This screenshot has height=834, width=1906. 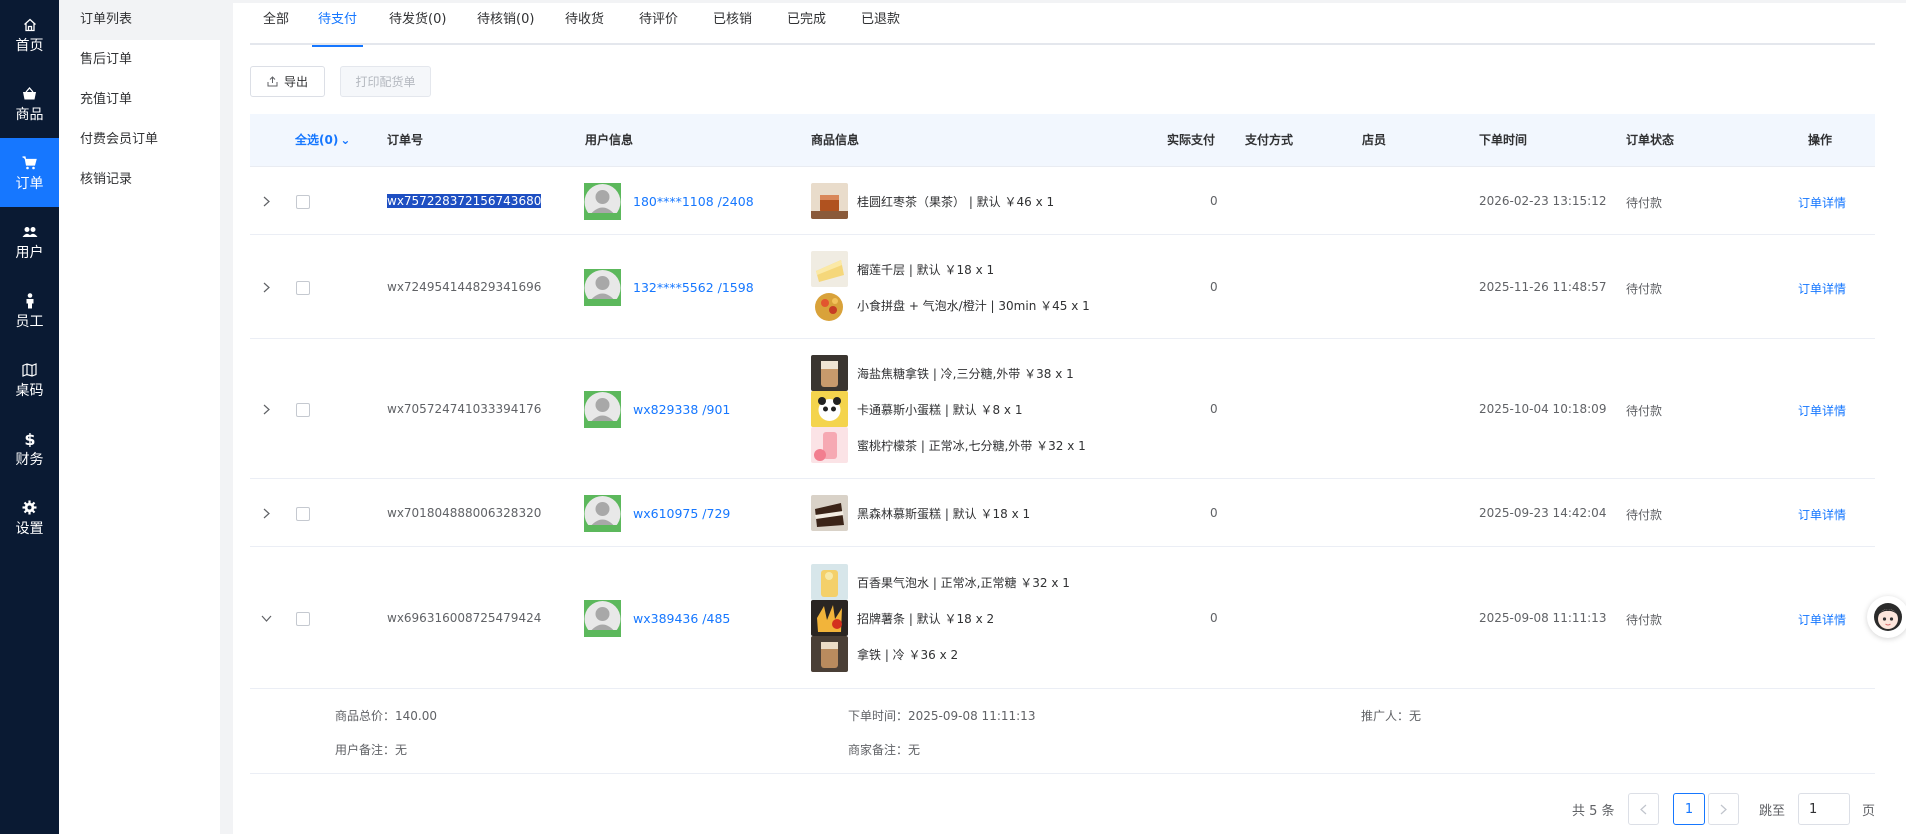 I want to click on order-number: wx701804888006328320, so click(x=464, y=513).